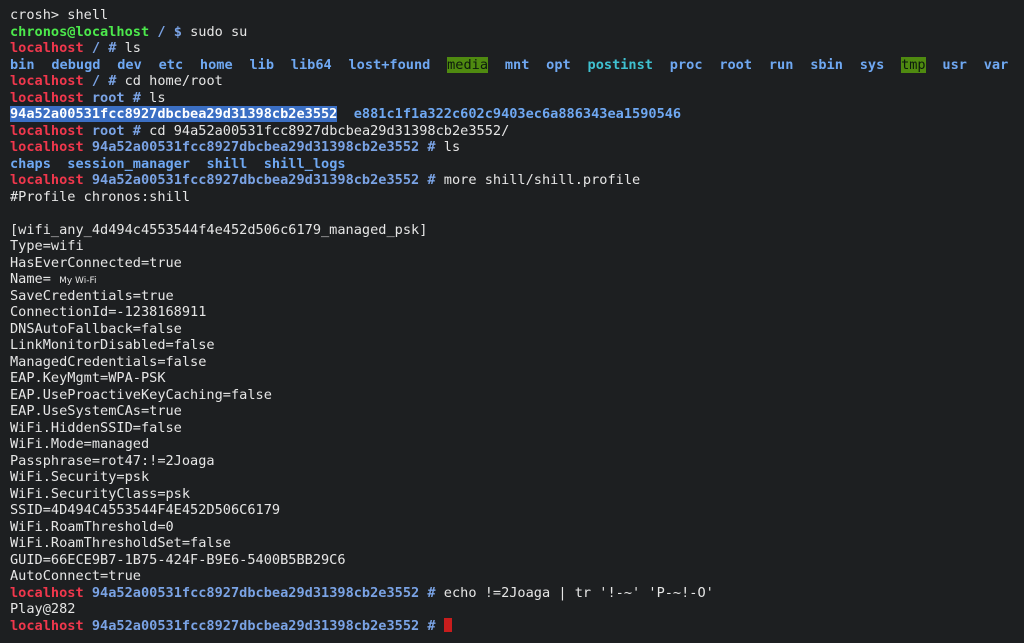 The width and height of the screenshot is (1024, 643). I want to click on output-line: SSID=4D494C4553544F4E452D506C6179, so click(145, 510).